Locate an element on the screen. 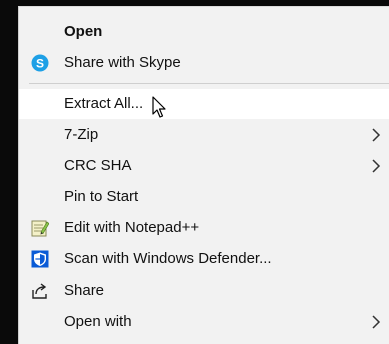 The height and width of the screenshot is (344, 389). menu-item-label: Share is located at coordinates (84, 290).